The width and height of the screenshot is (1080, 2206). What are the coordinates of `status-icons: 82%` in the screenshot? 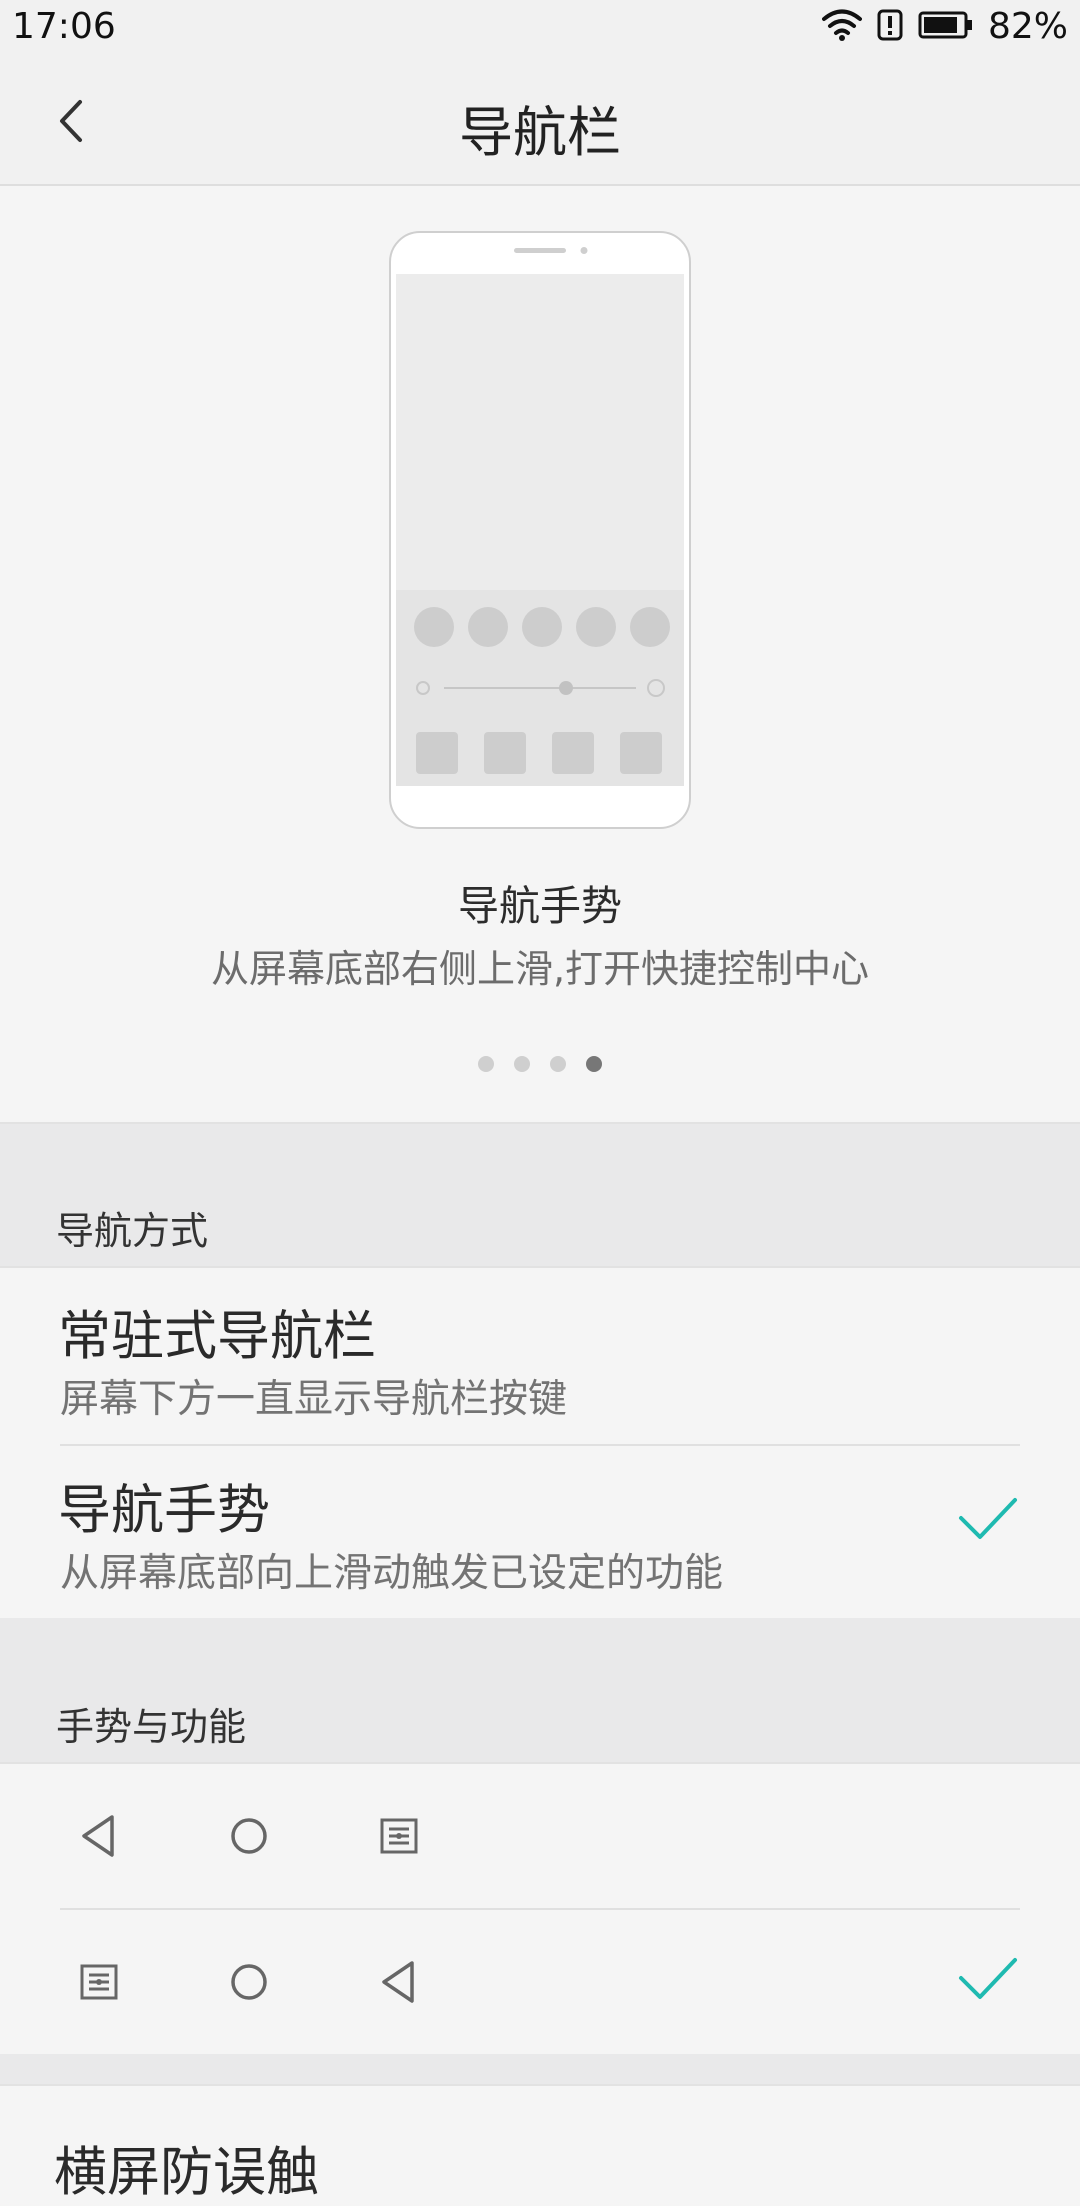 It's located at (944, 26).